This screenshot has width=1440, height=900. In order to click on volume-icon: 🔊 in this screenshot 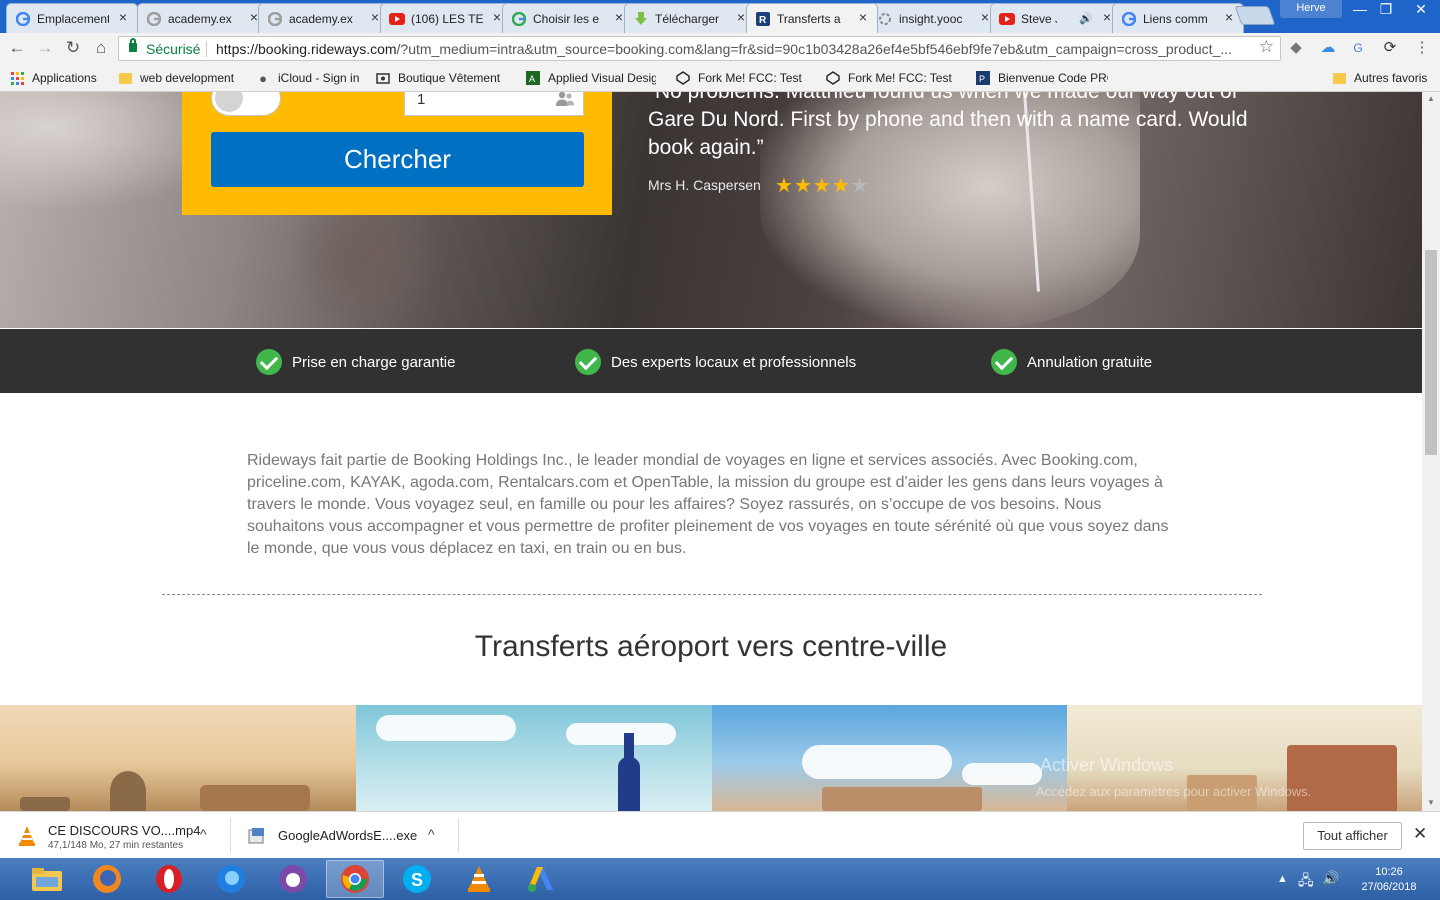, I will do `click(1330, 878)`.